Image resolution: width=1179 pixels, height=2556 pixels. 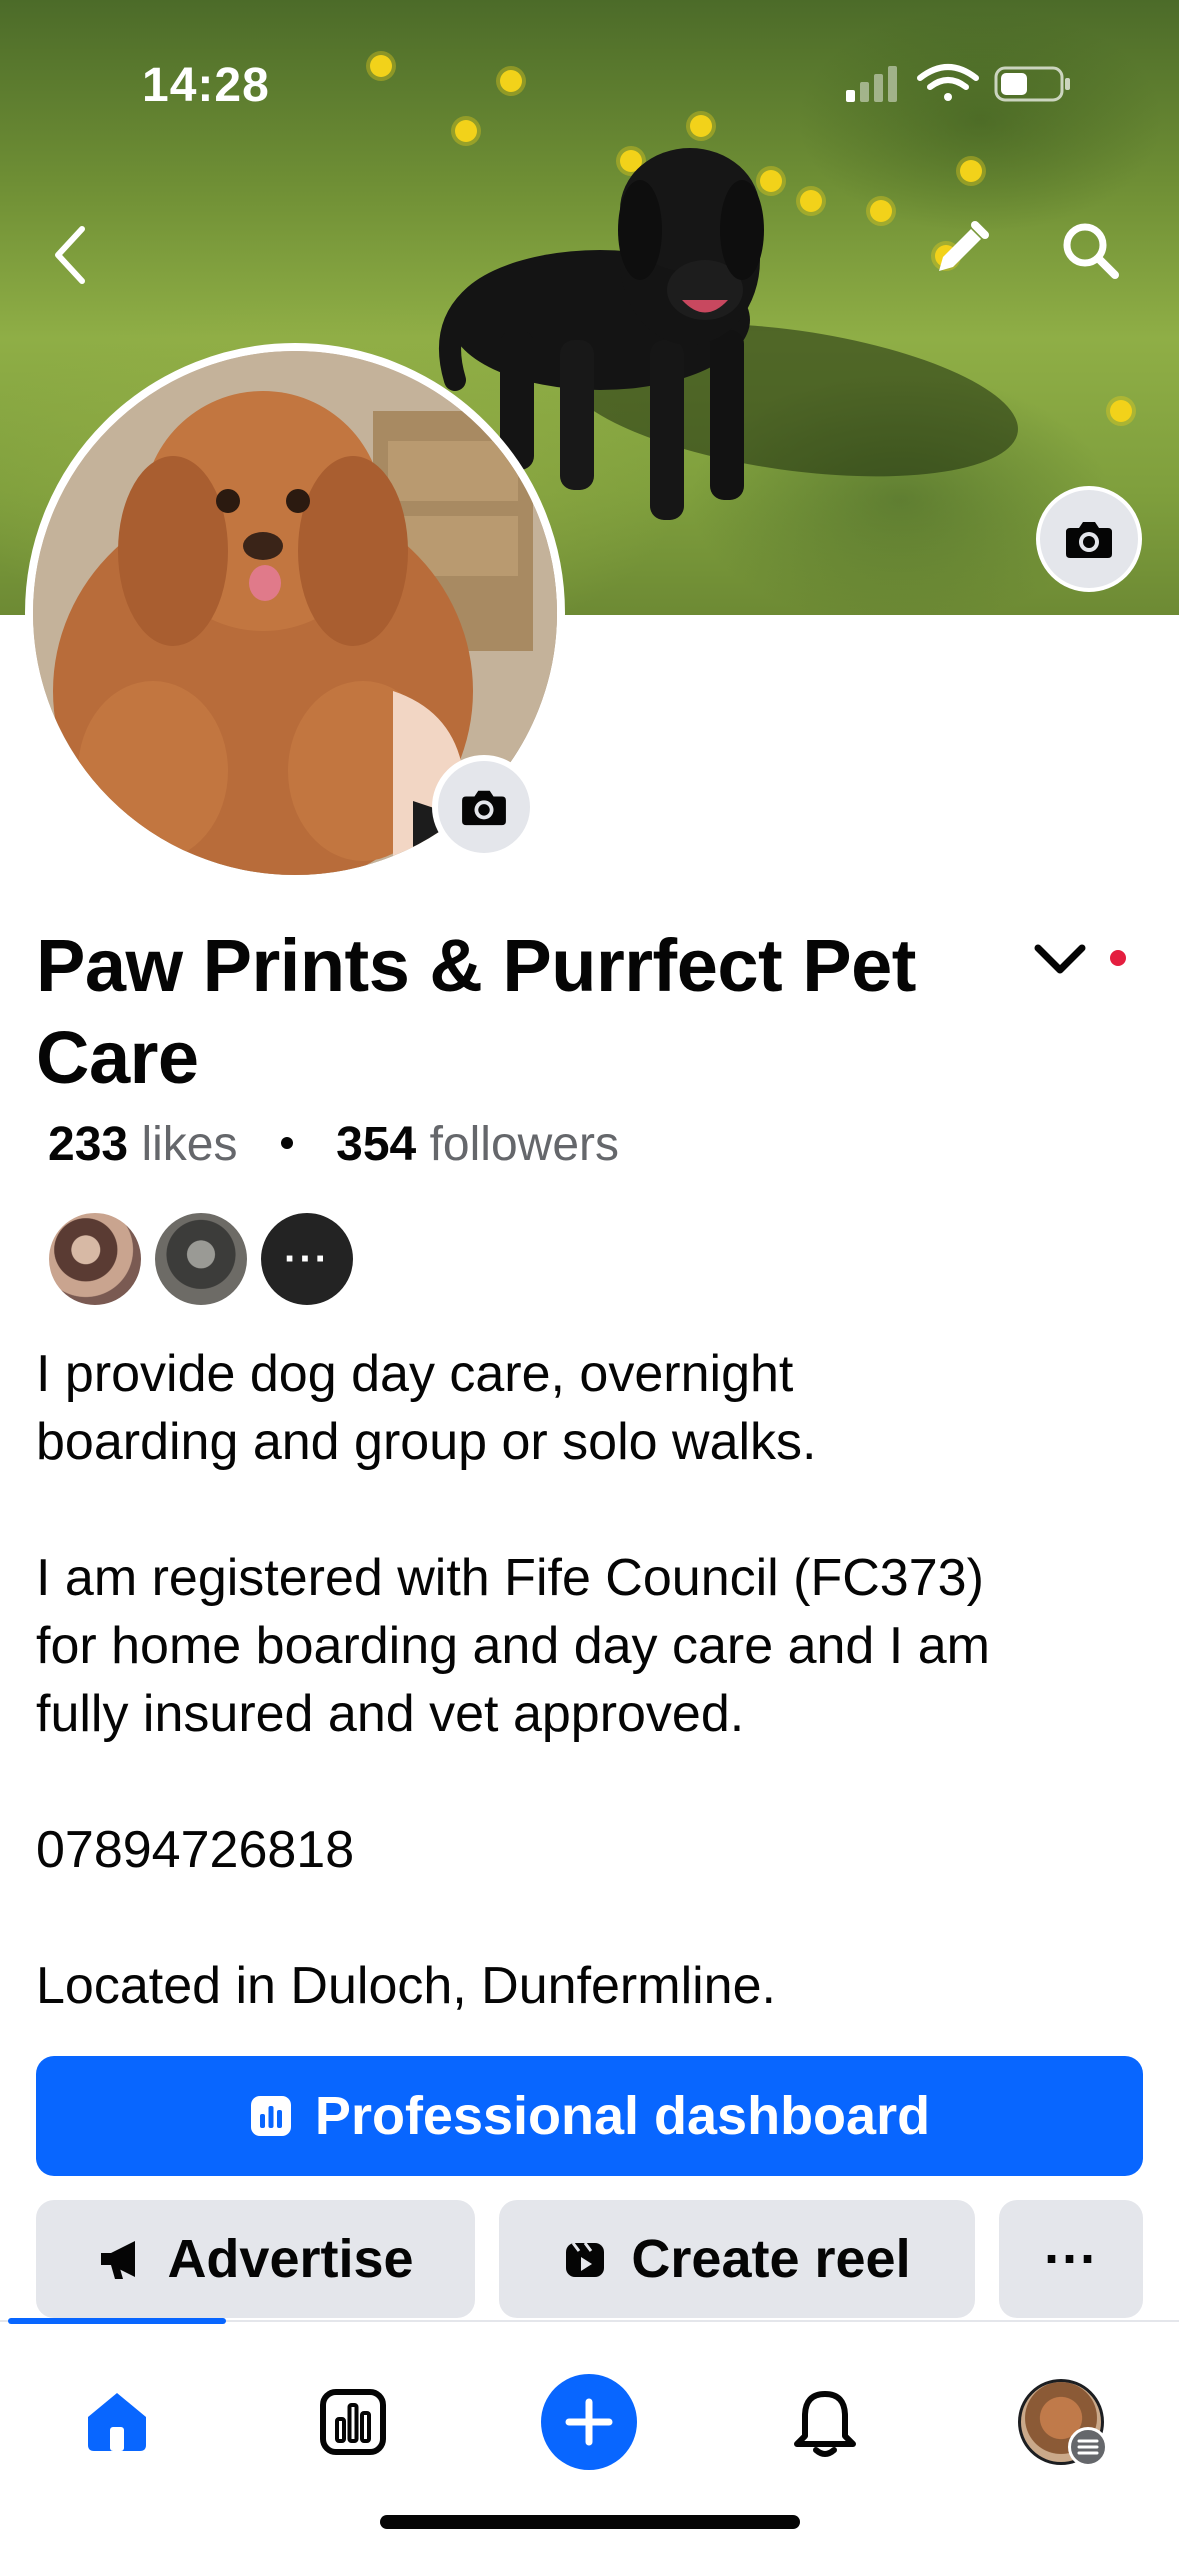 I want to click on home-icon, so click(x=117, y=2422).